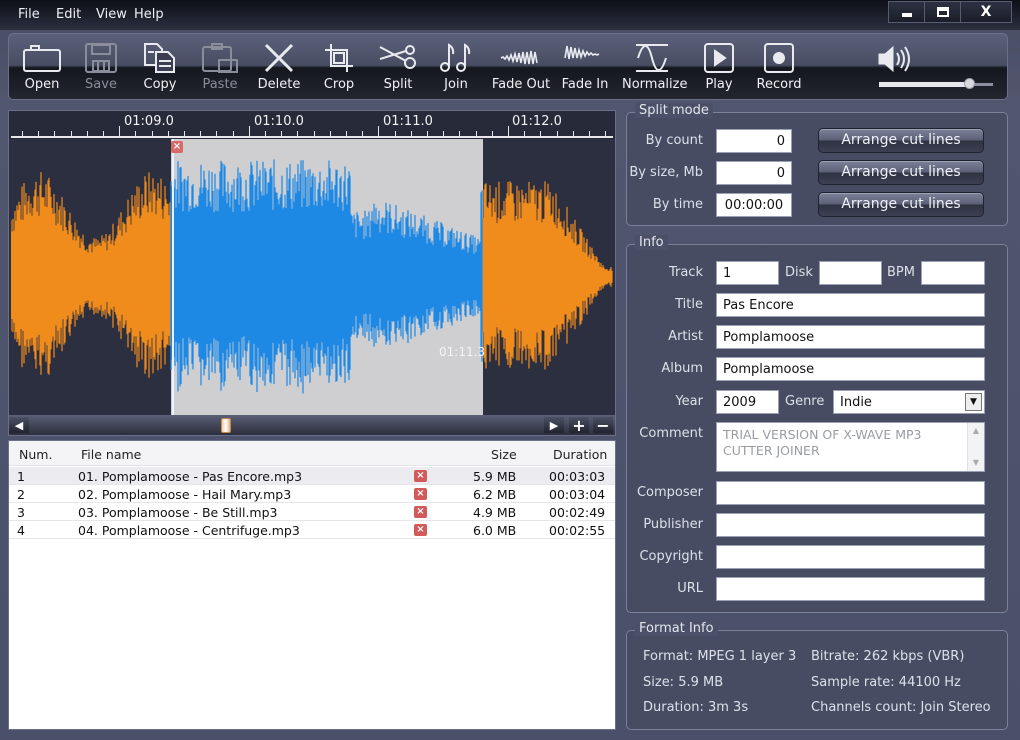 The height and width of the screenshot is (740, 1020). I want to click on close-button: X, so click(986, 12).